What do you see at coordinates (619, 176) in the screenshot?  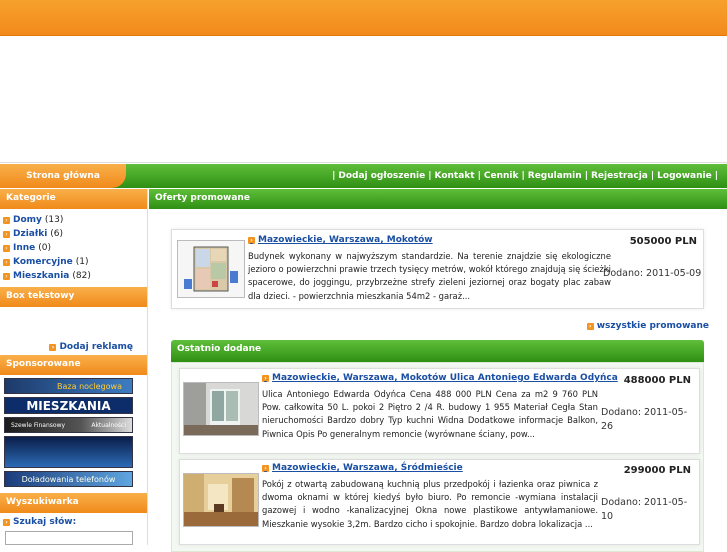 I see `nav-register: Rejestracja` at bounding box center [619, 176].